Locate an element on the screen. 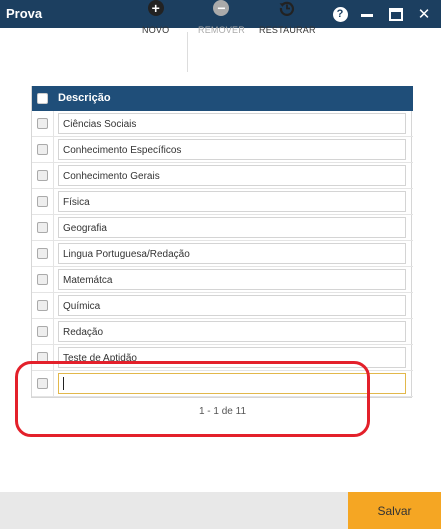 The height and width of the screenshot is (529, 441). remove-button: − REMOVER is located at coordinates (221, 20).